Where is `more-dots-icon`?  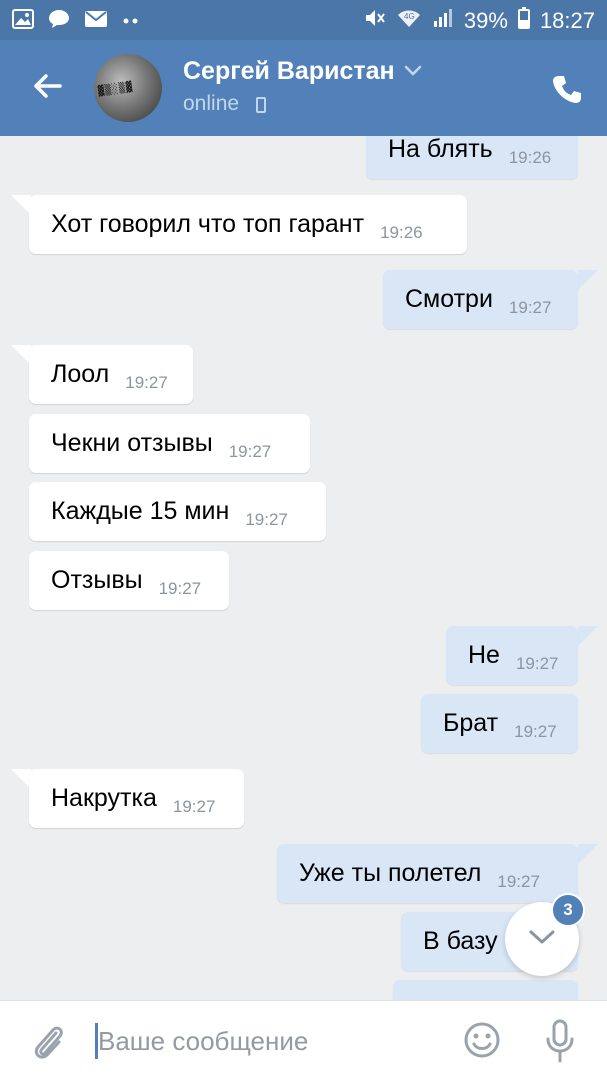
more-dots-icon is located at coordinates (131, 22).